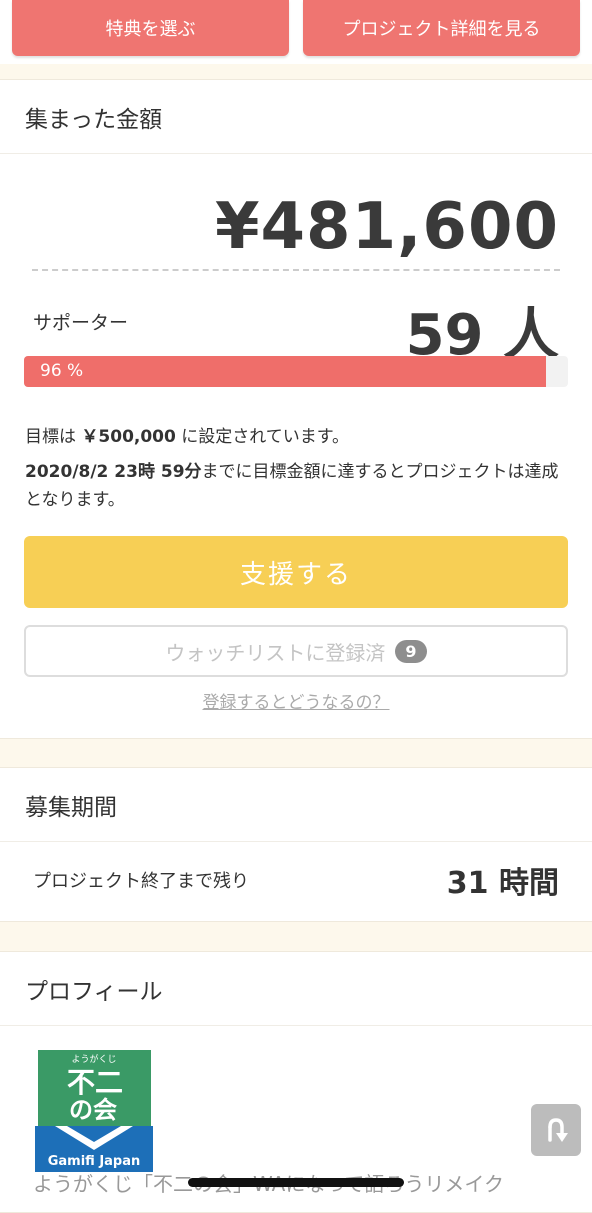  Describe the element at coordinates (94, 1161) in the screenshot. I see `svg-text: Gamifi Japan` at that location.